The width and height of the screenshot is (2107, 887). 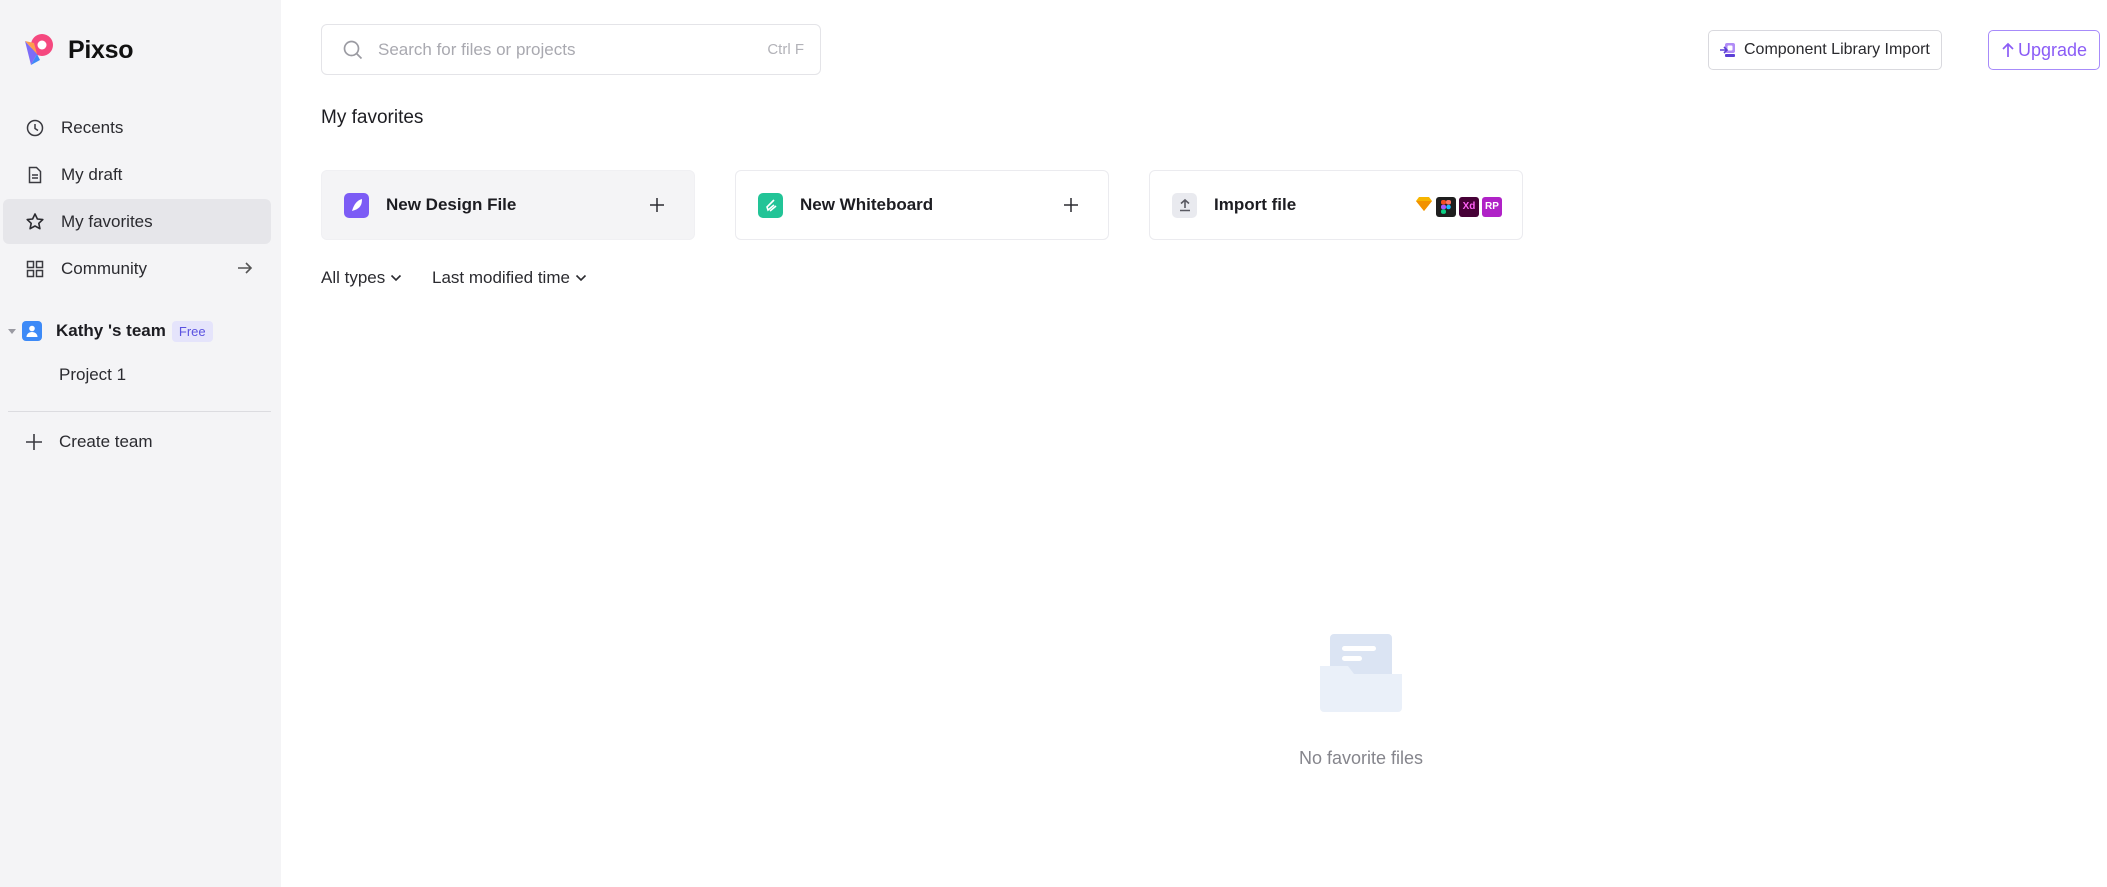 I want to click on sidebar-item-recents: Recents, so click(x=137, y=127).